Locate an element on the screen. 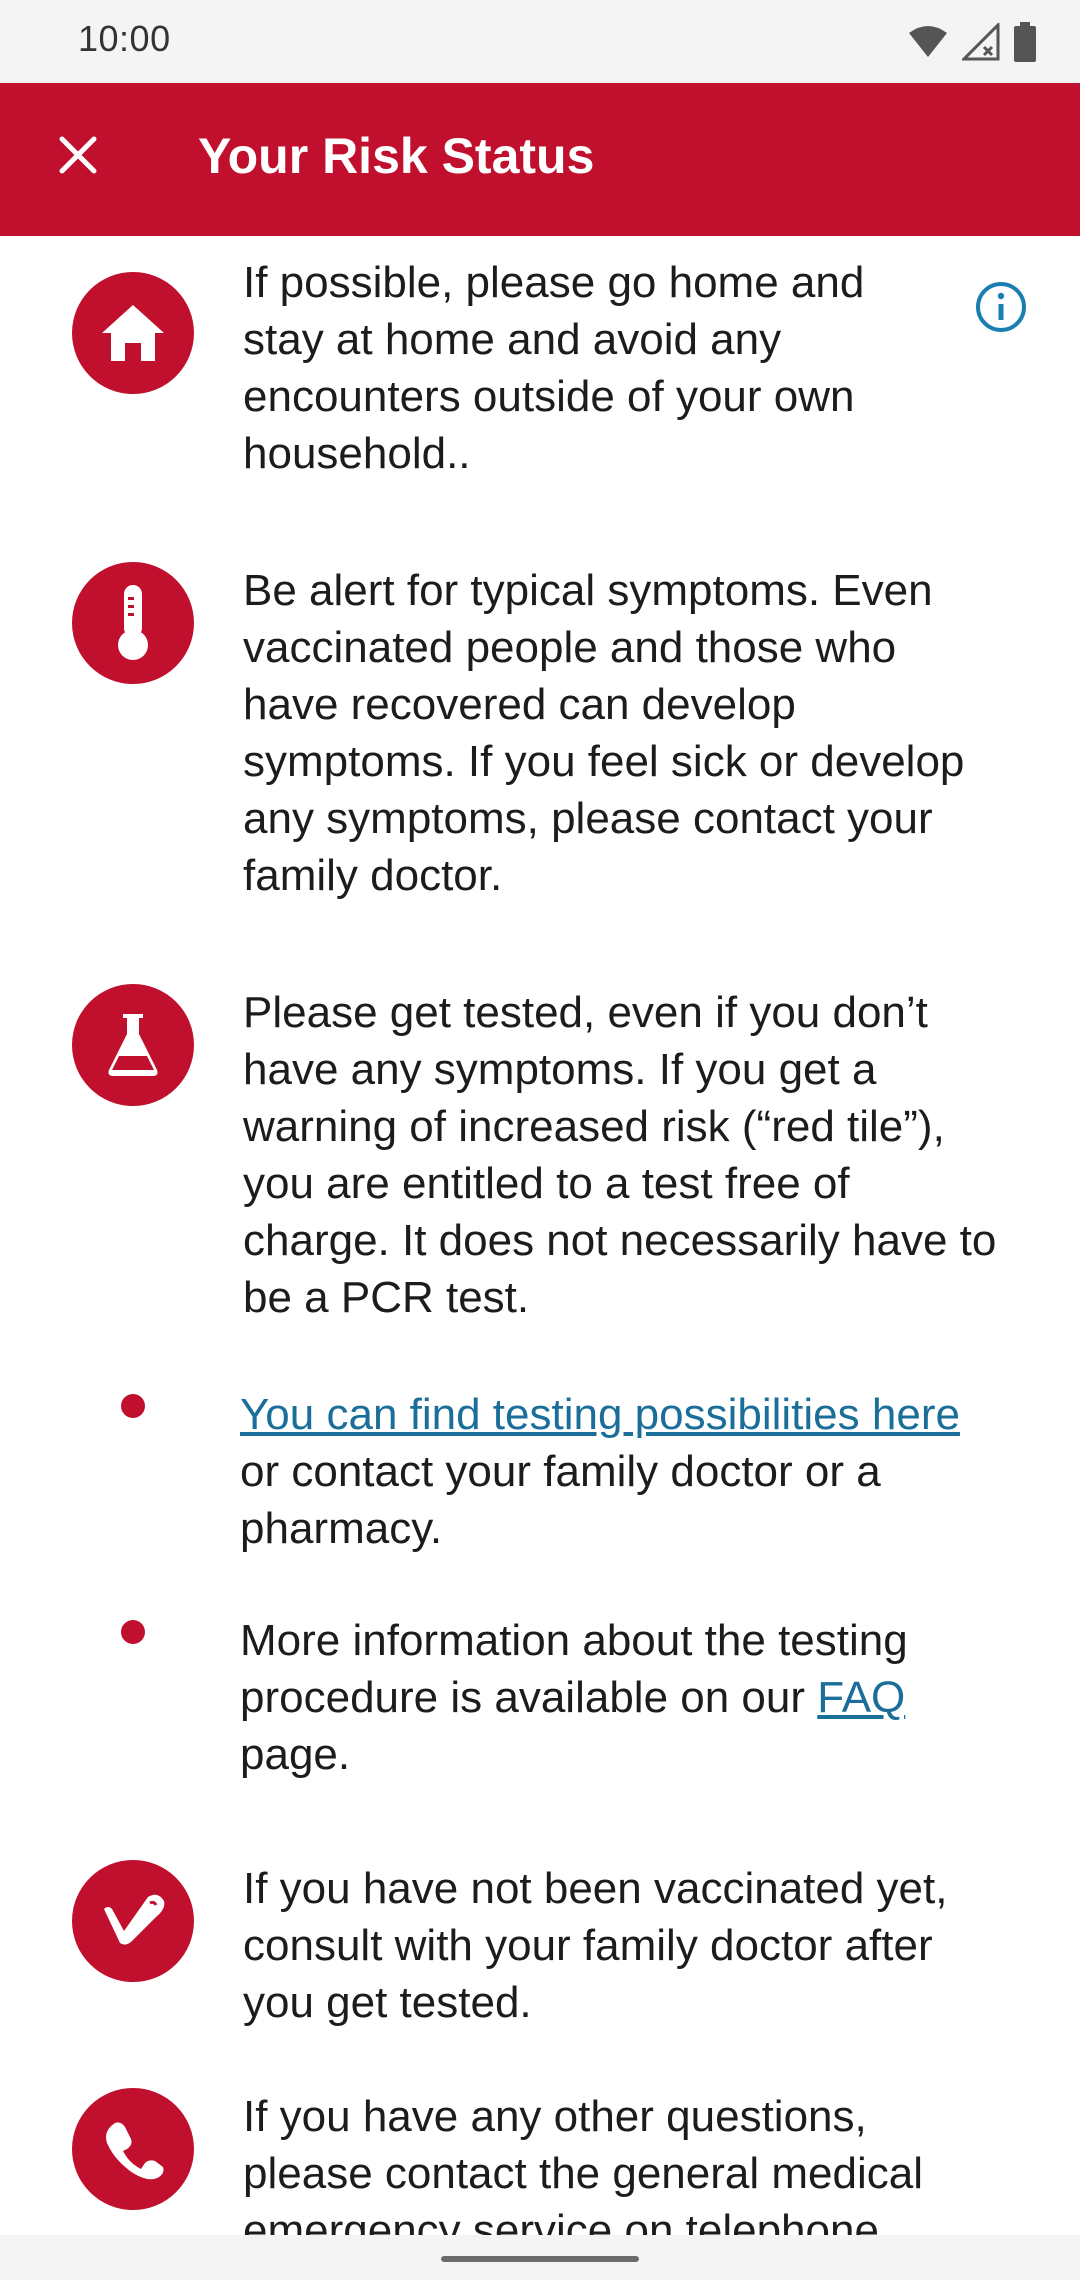 The height and width of the screenshot is (2280, 1080). status-icons is located at coordinates (972, 42).